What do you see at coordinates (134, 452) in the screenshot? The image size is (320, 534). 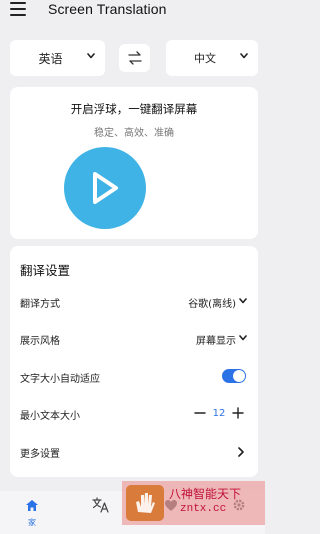 I see `settings-row-more-settings: 更多设置` at bounding box center [134, 452].